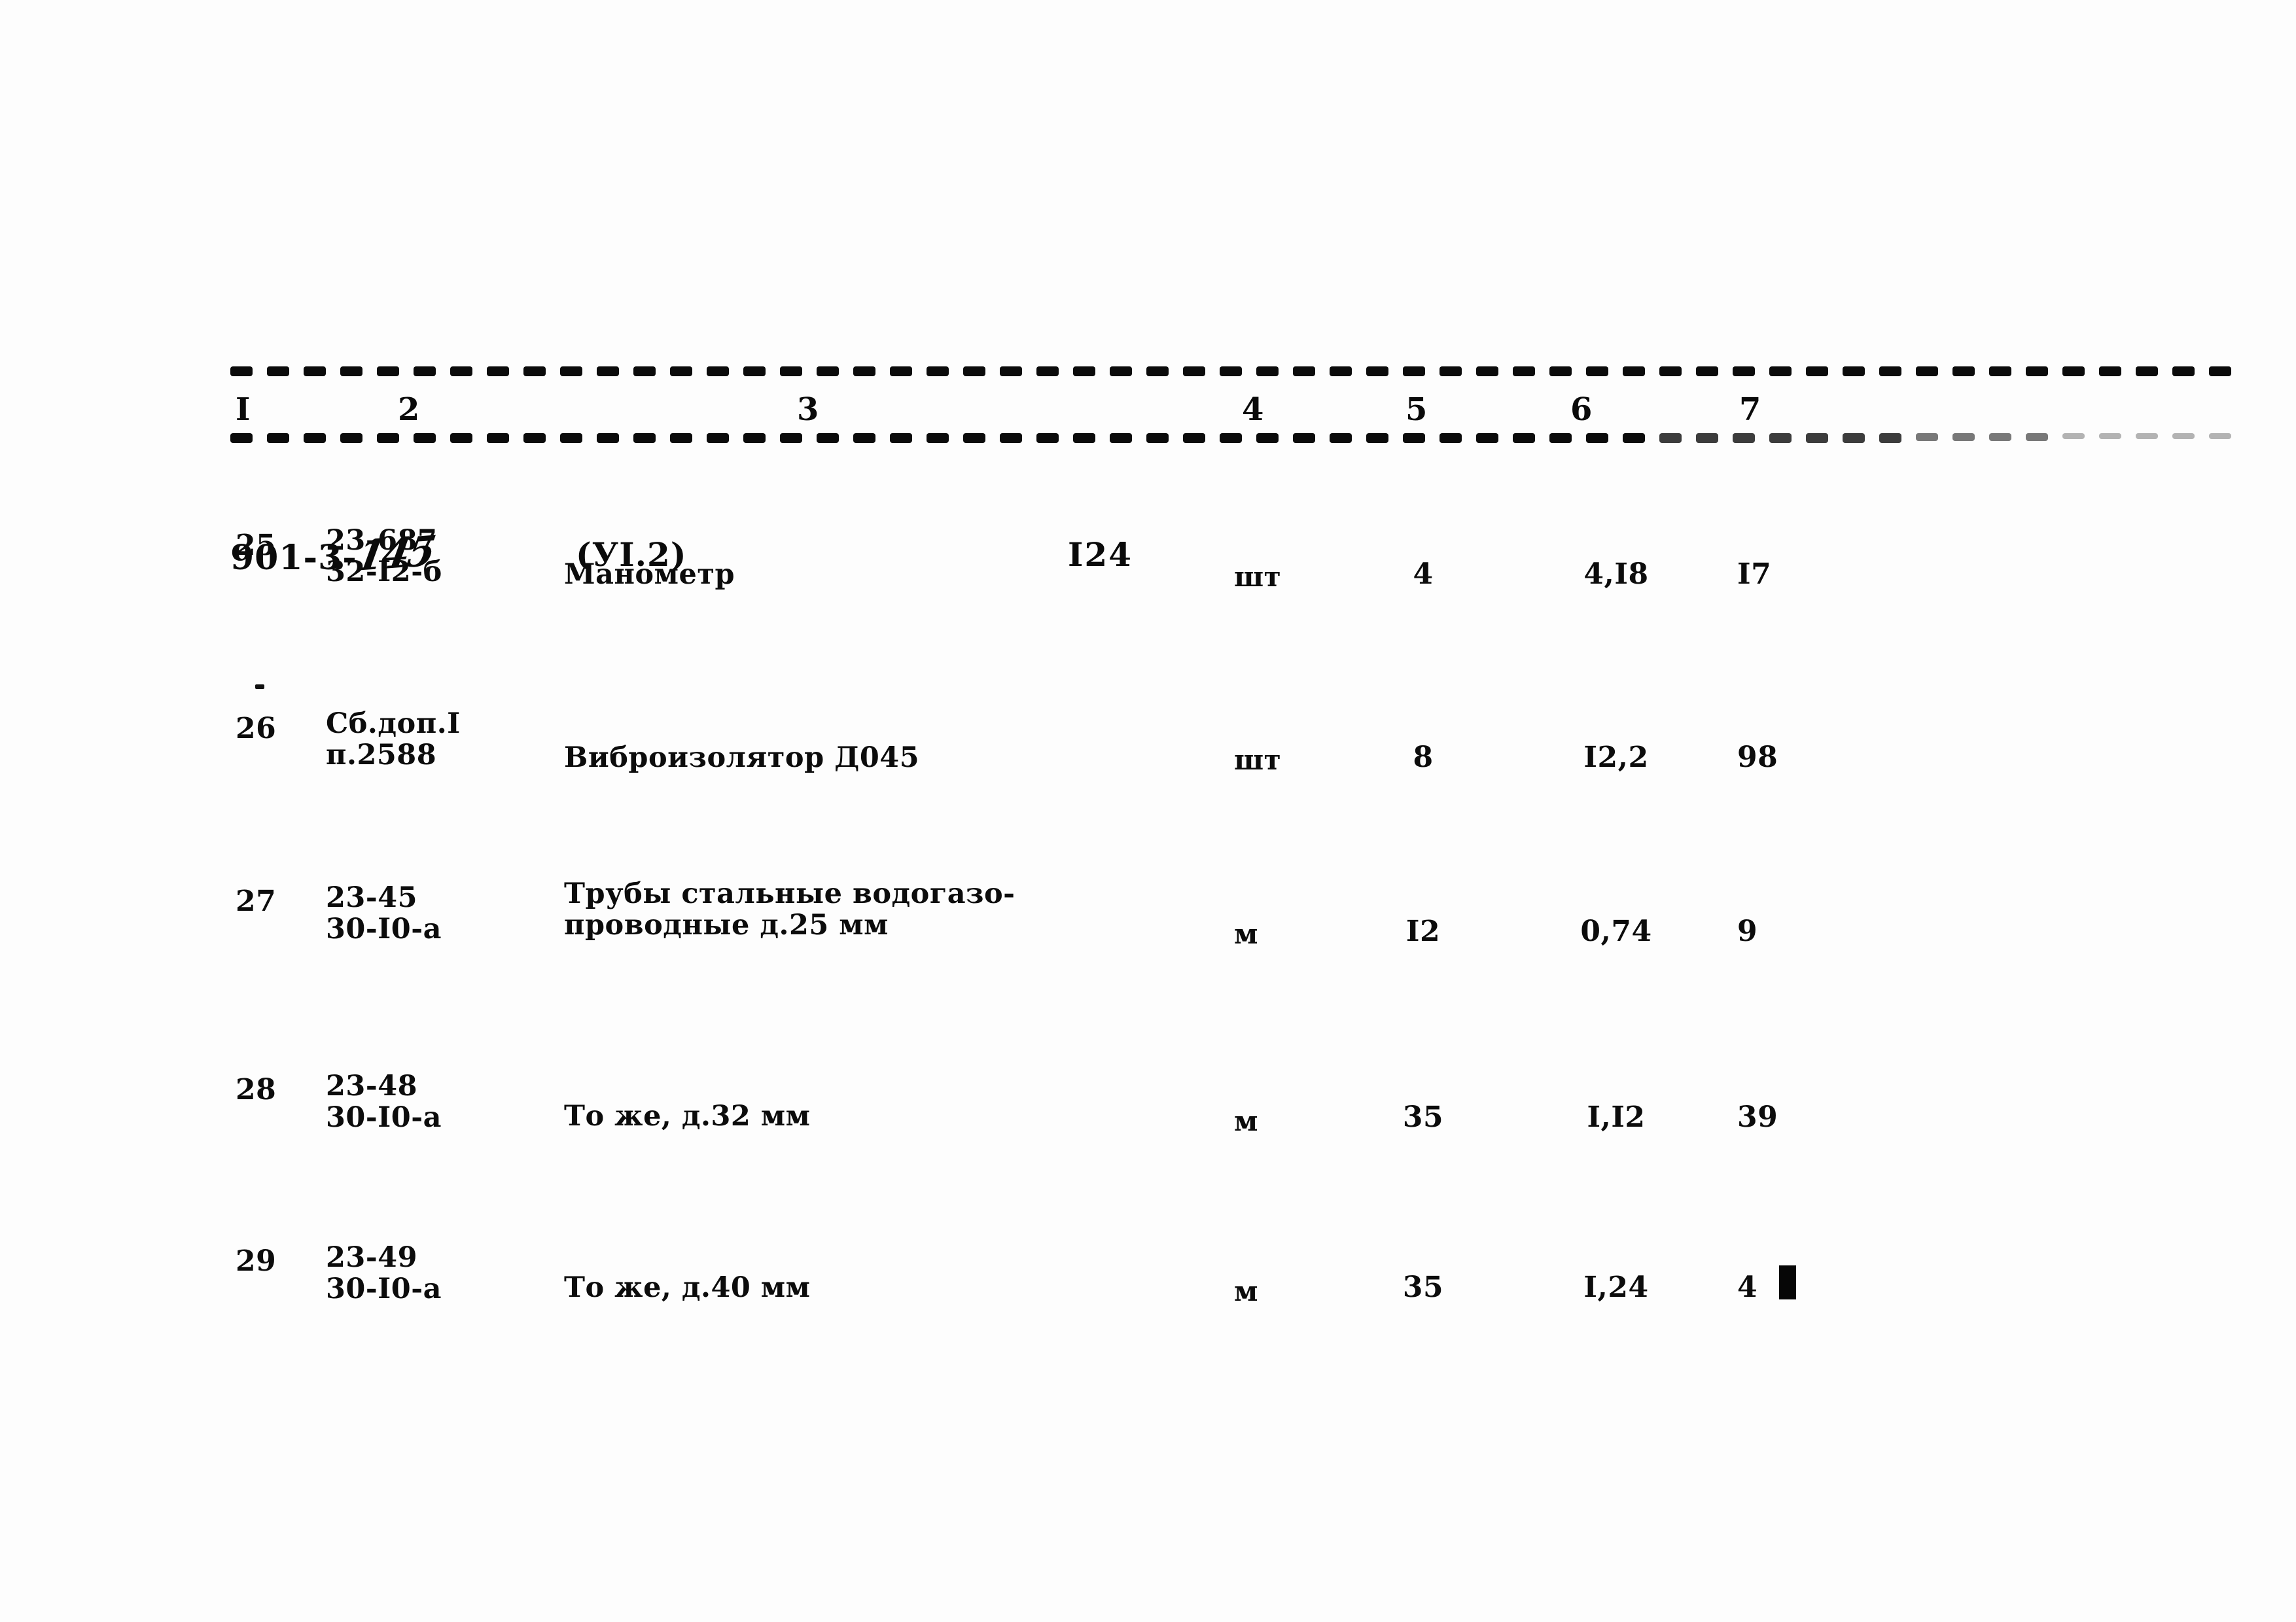 The image size is (2296, 1622). What do you see at coordinates (1758, 758) in the screenshot?
I see `row-total: 98` at bounding box center [1758, 758].